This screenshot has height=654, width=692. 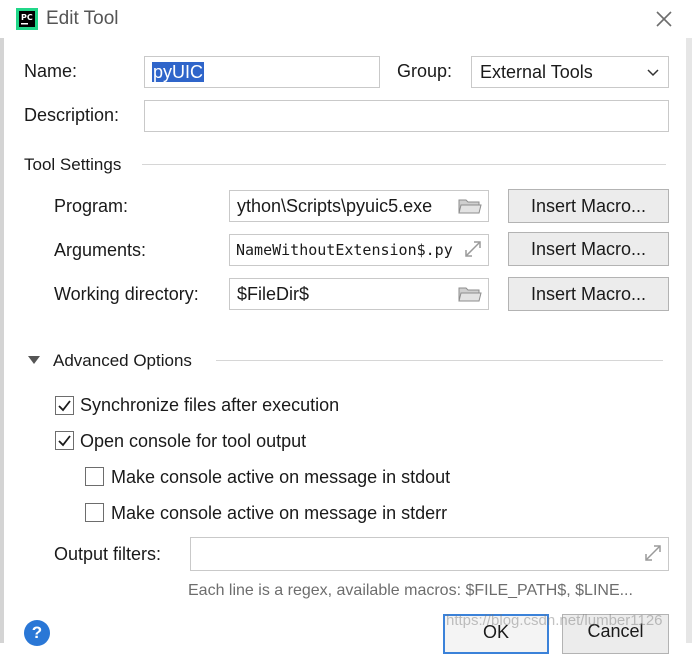 I want to click on window-title: Edit Tool, so click(x=82, y=18).